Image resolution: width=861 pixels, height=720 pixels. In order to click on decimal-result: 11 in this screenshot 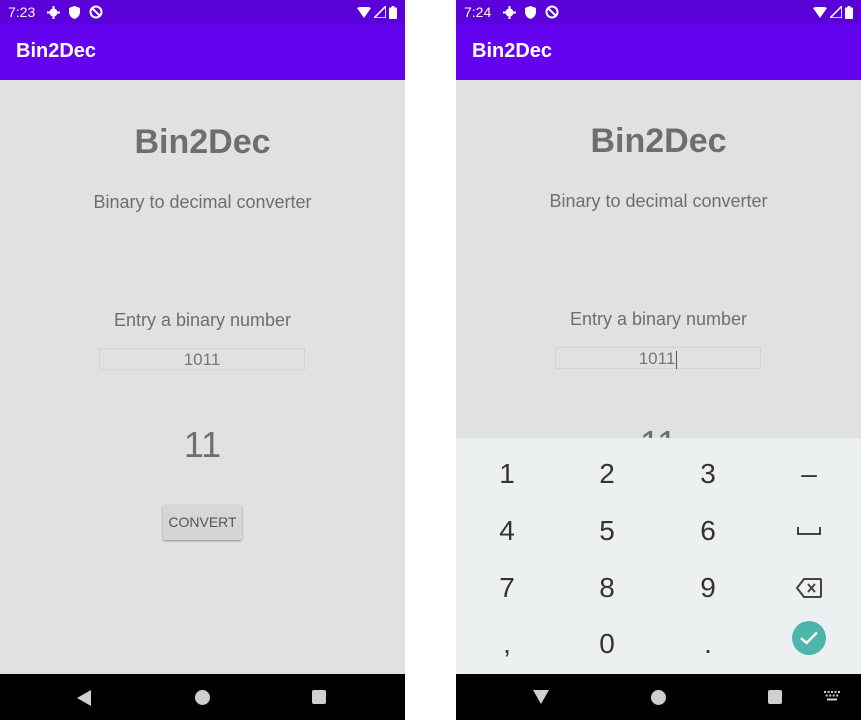, I will do `click(202, 444)`.